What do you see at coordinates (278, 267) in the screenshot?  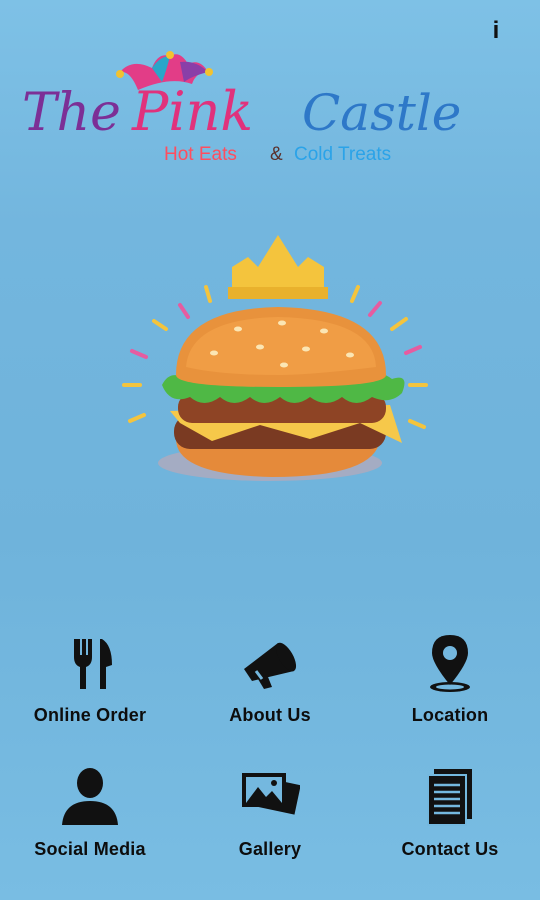 I see `crown-icon` at bounding box center [278, 267].